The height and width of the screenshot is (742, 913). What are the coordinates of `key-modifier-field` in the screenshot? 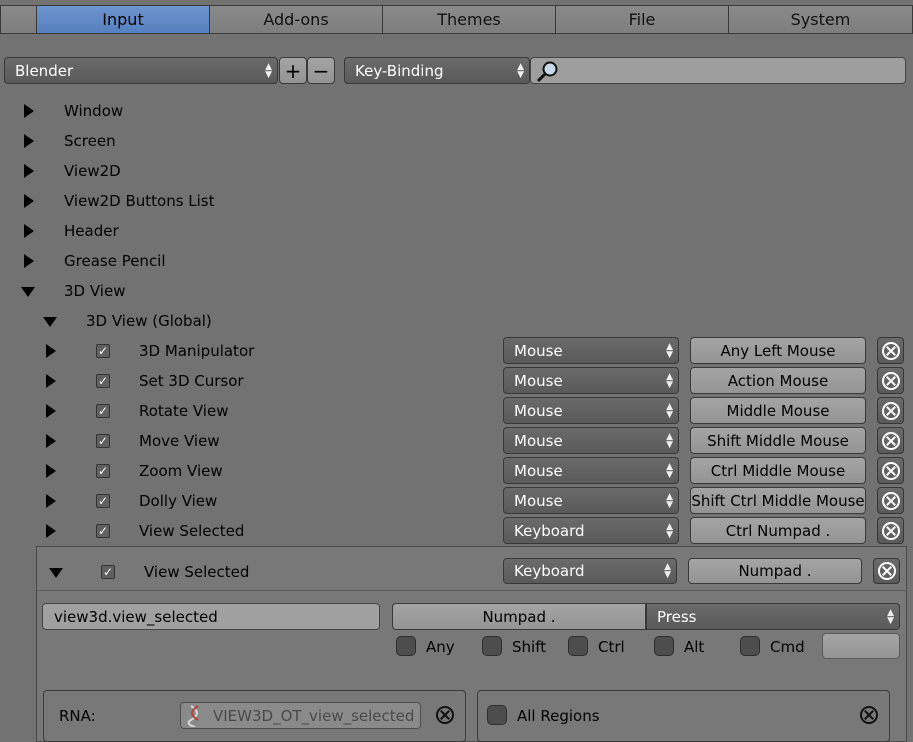 It's located at (861, 646).